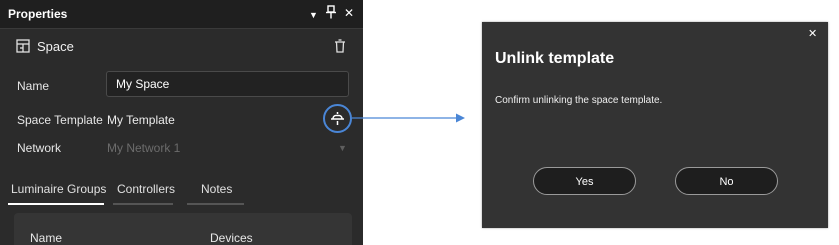  I want to click on dialog-close-icon: ✕, so click(812, 33).